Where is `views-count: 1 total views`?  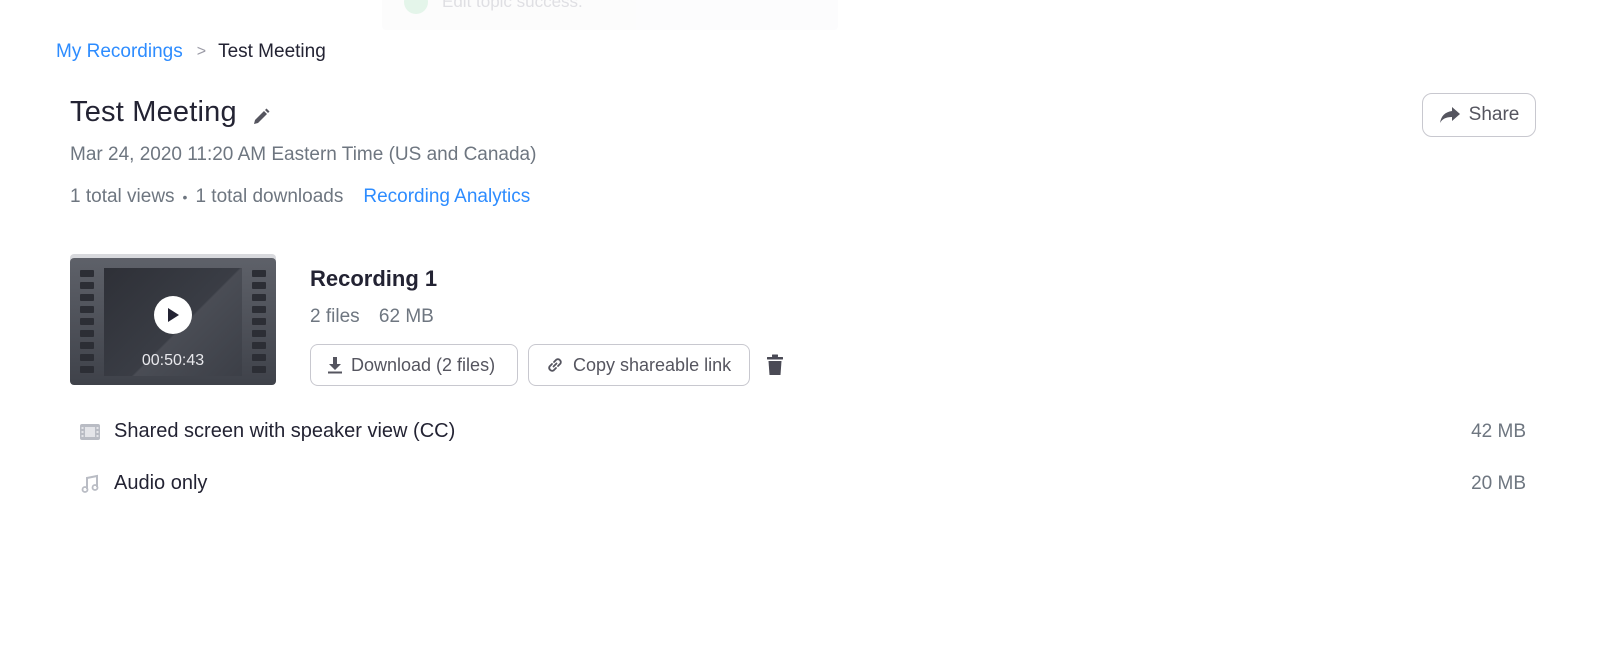 views-count: 1 total views is located at coordinates (122, 196).